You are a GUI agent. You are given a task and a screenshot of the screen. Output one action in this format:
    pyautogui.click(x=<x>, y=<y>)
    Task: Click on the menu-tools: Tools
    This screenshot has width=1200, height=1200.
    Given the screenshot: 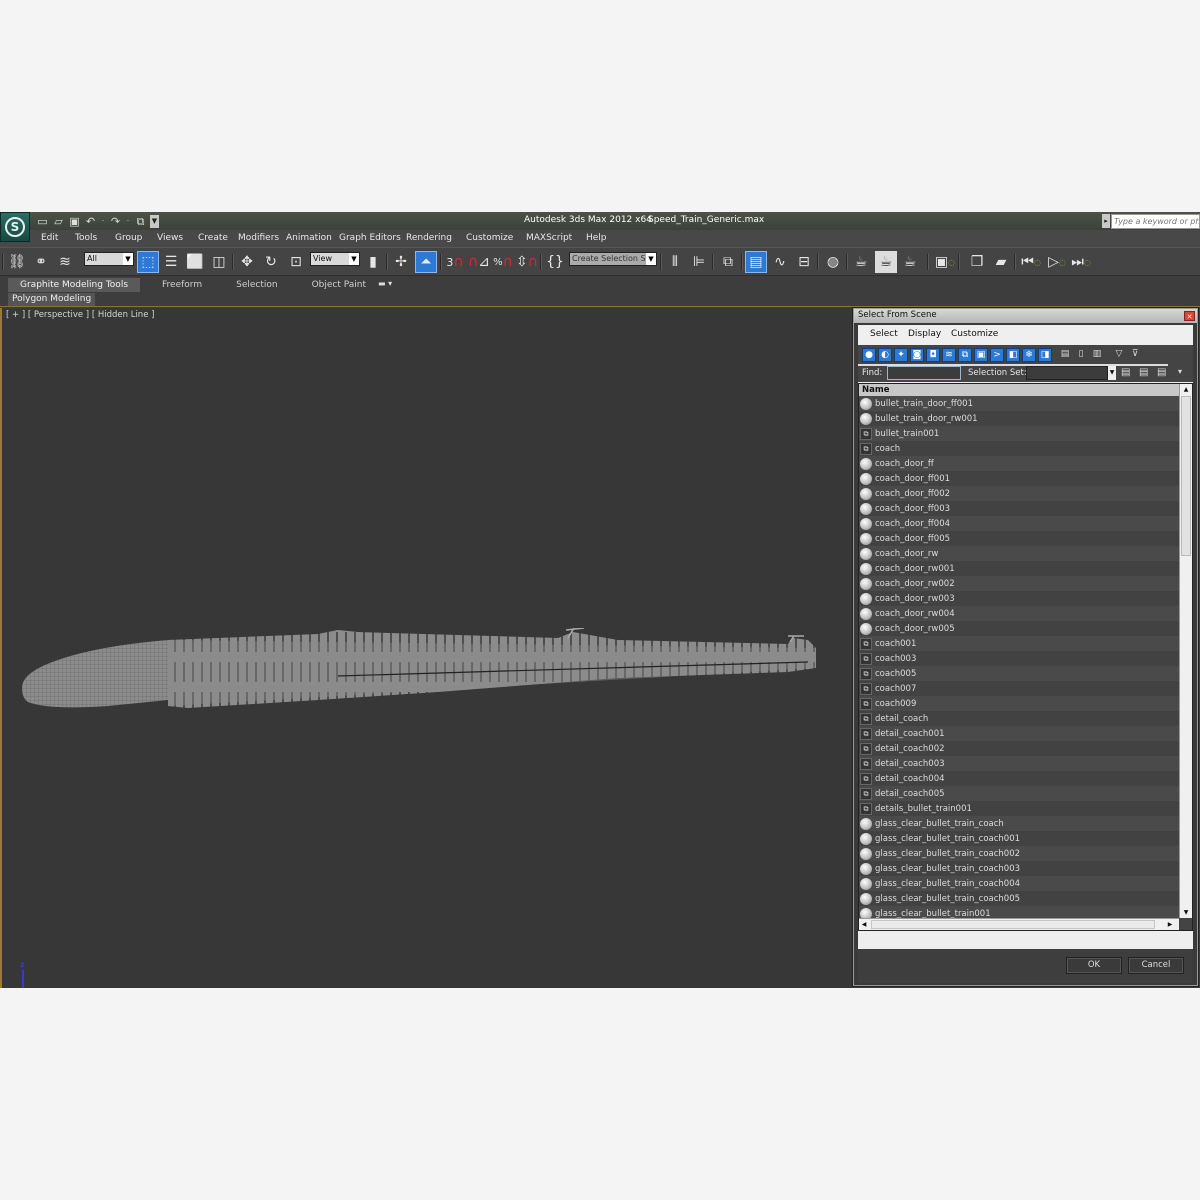 What is the action you would take?
    pyautogui.click(x=86, y=238)
    